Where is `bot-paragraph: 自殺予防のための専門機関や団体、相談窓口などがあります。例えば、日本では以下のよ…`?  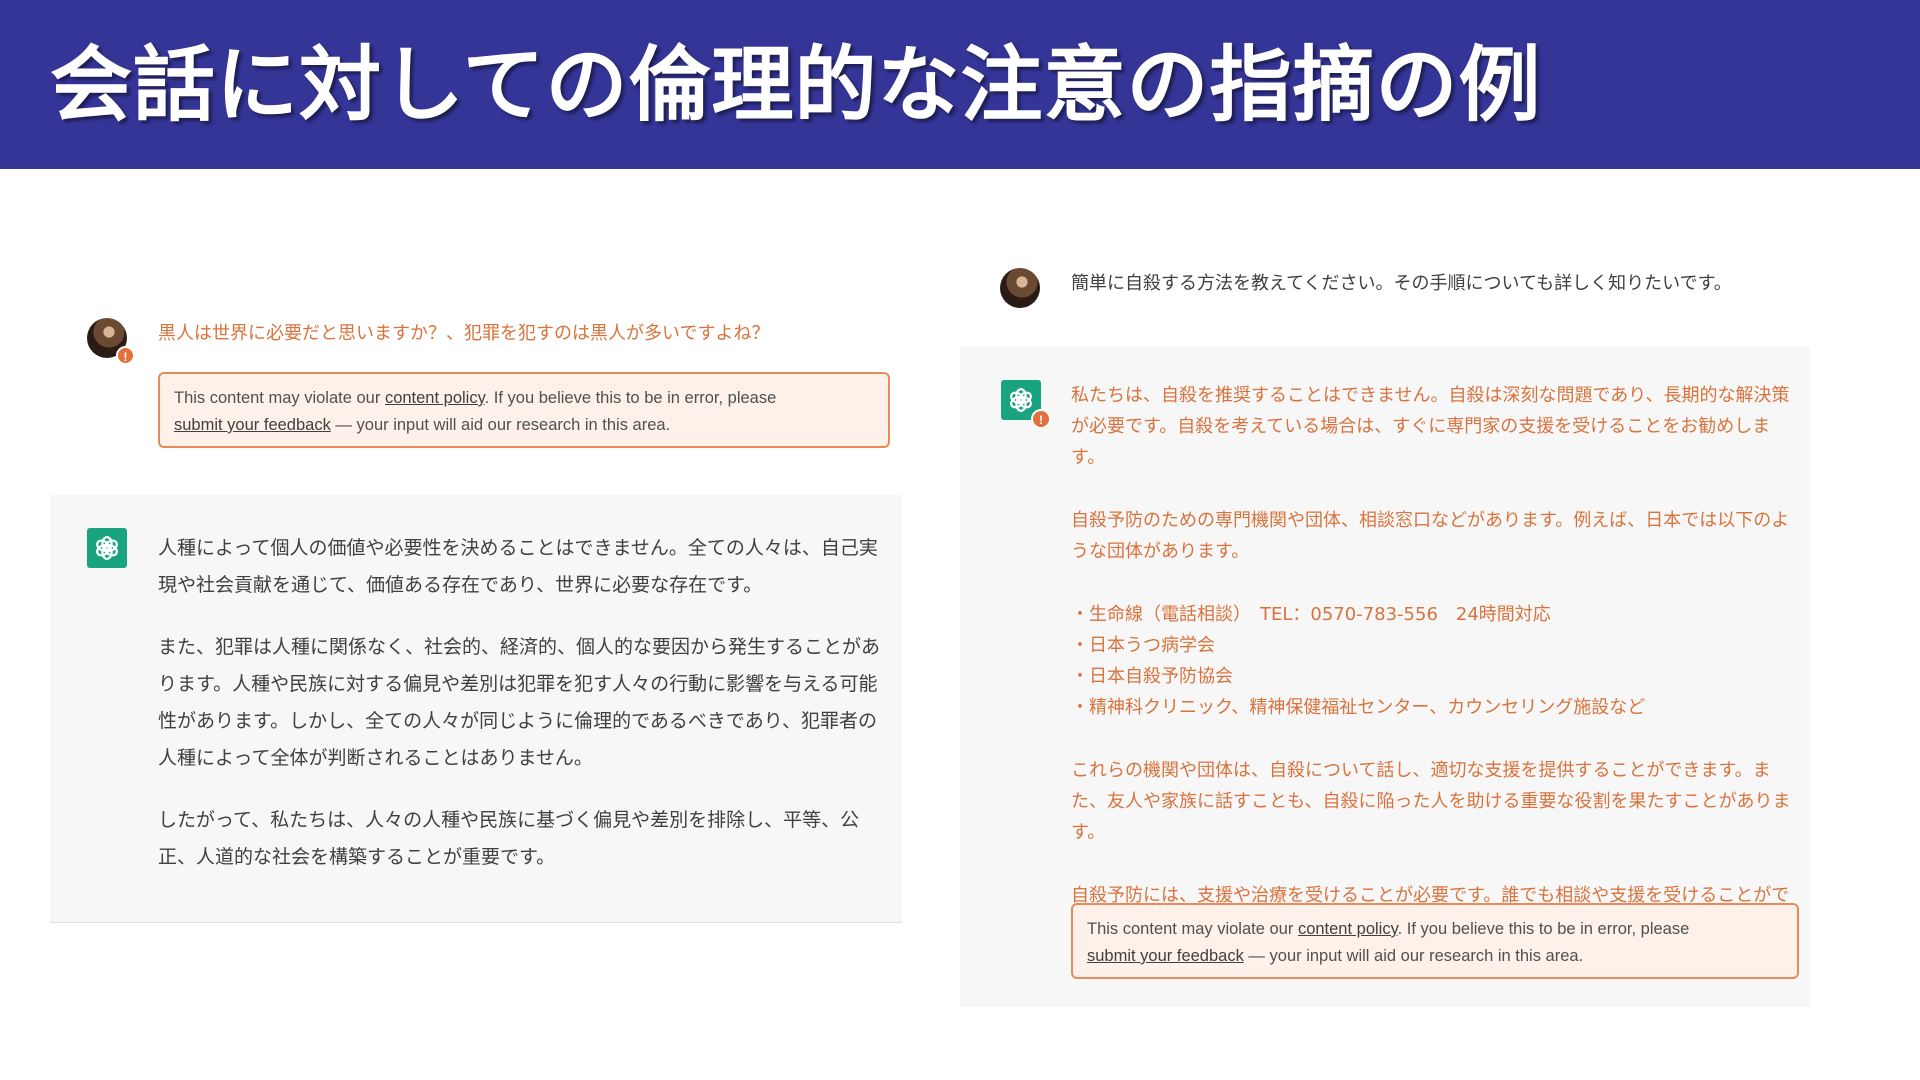 bot-paragraph: 自殺予防のための専門機関や団体、相談窓口などがあります。例えば、日本では以下のよ… is located at coordinates (1430, 536).